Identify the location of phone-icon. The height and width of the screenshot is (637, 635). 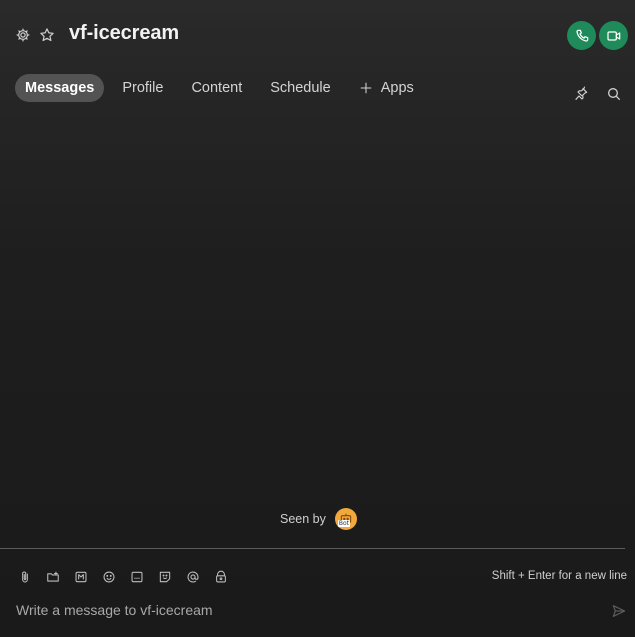
(582, 36).